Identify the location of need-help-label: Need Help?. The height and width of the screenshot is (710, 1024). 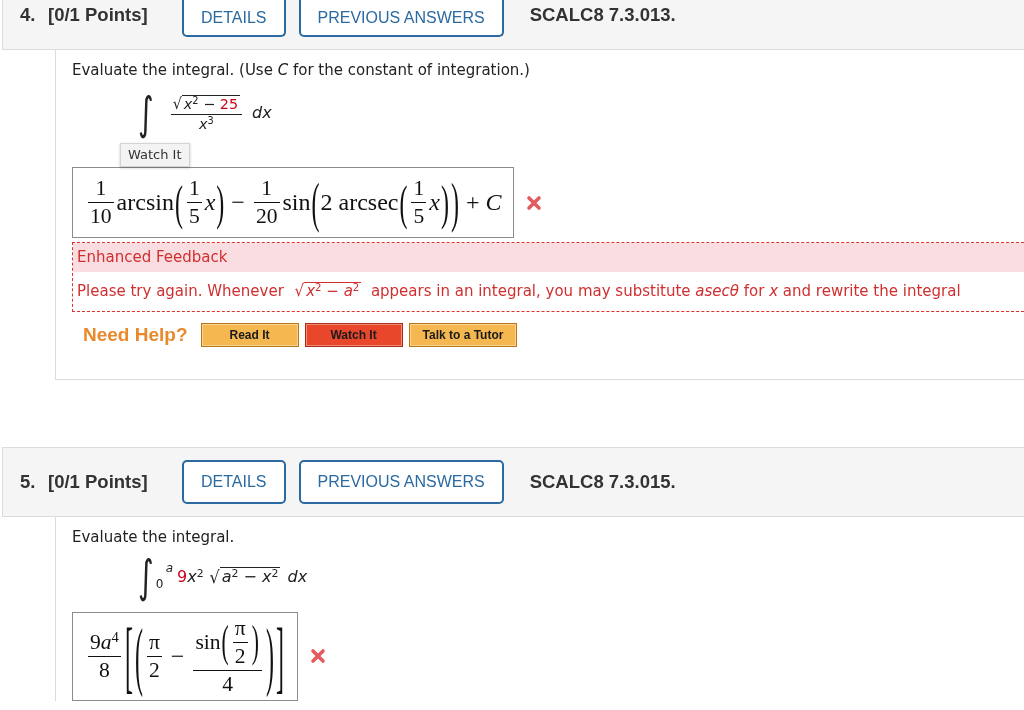
(135, 335).